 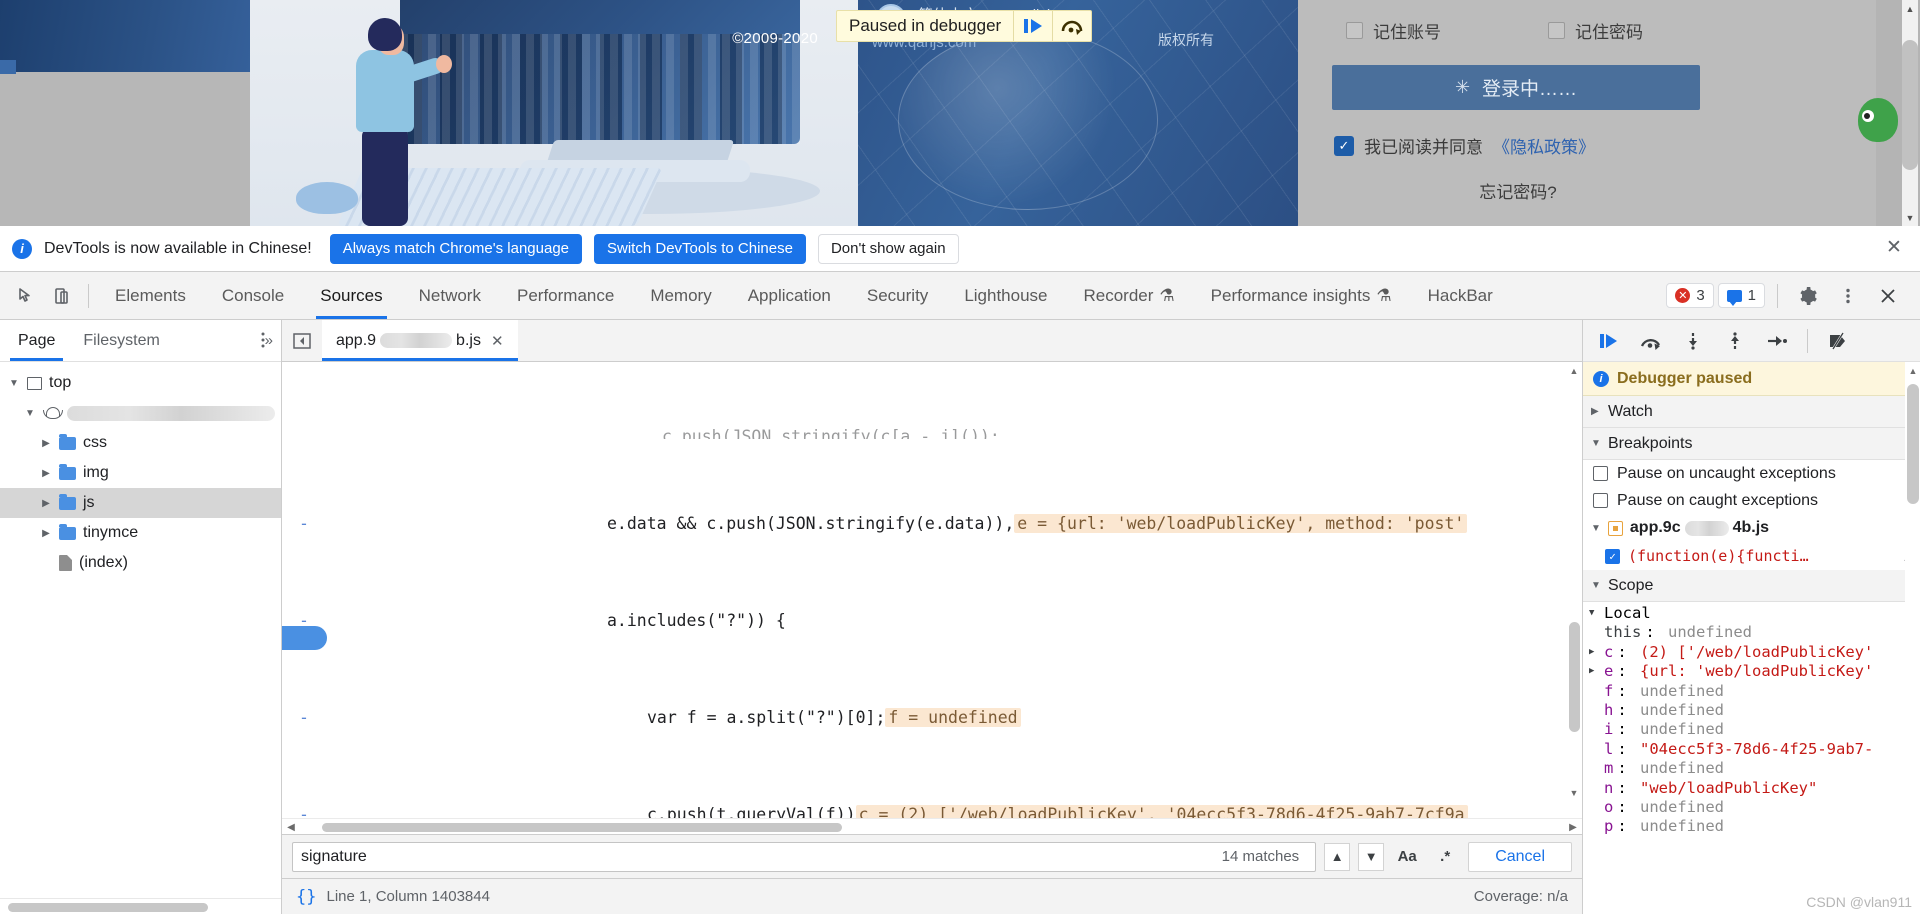 I want to click on forgot-password-link: 忘记密码?, so click(x=1518, y=190).